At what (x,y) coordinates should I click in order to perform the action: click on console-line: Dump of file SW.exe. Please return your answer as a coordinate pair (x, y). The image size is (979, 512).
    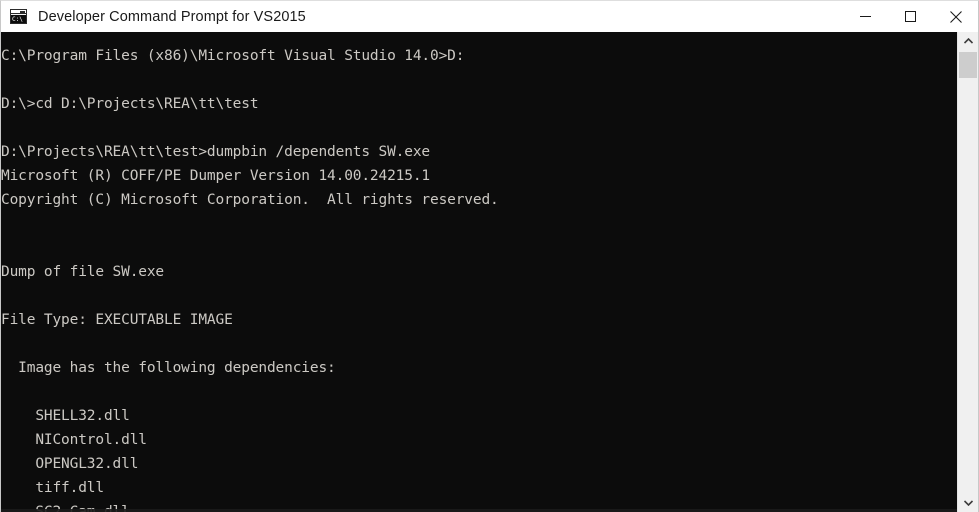
    Looking at the image, I should click on (83, 272).